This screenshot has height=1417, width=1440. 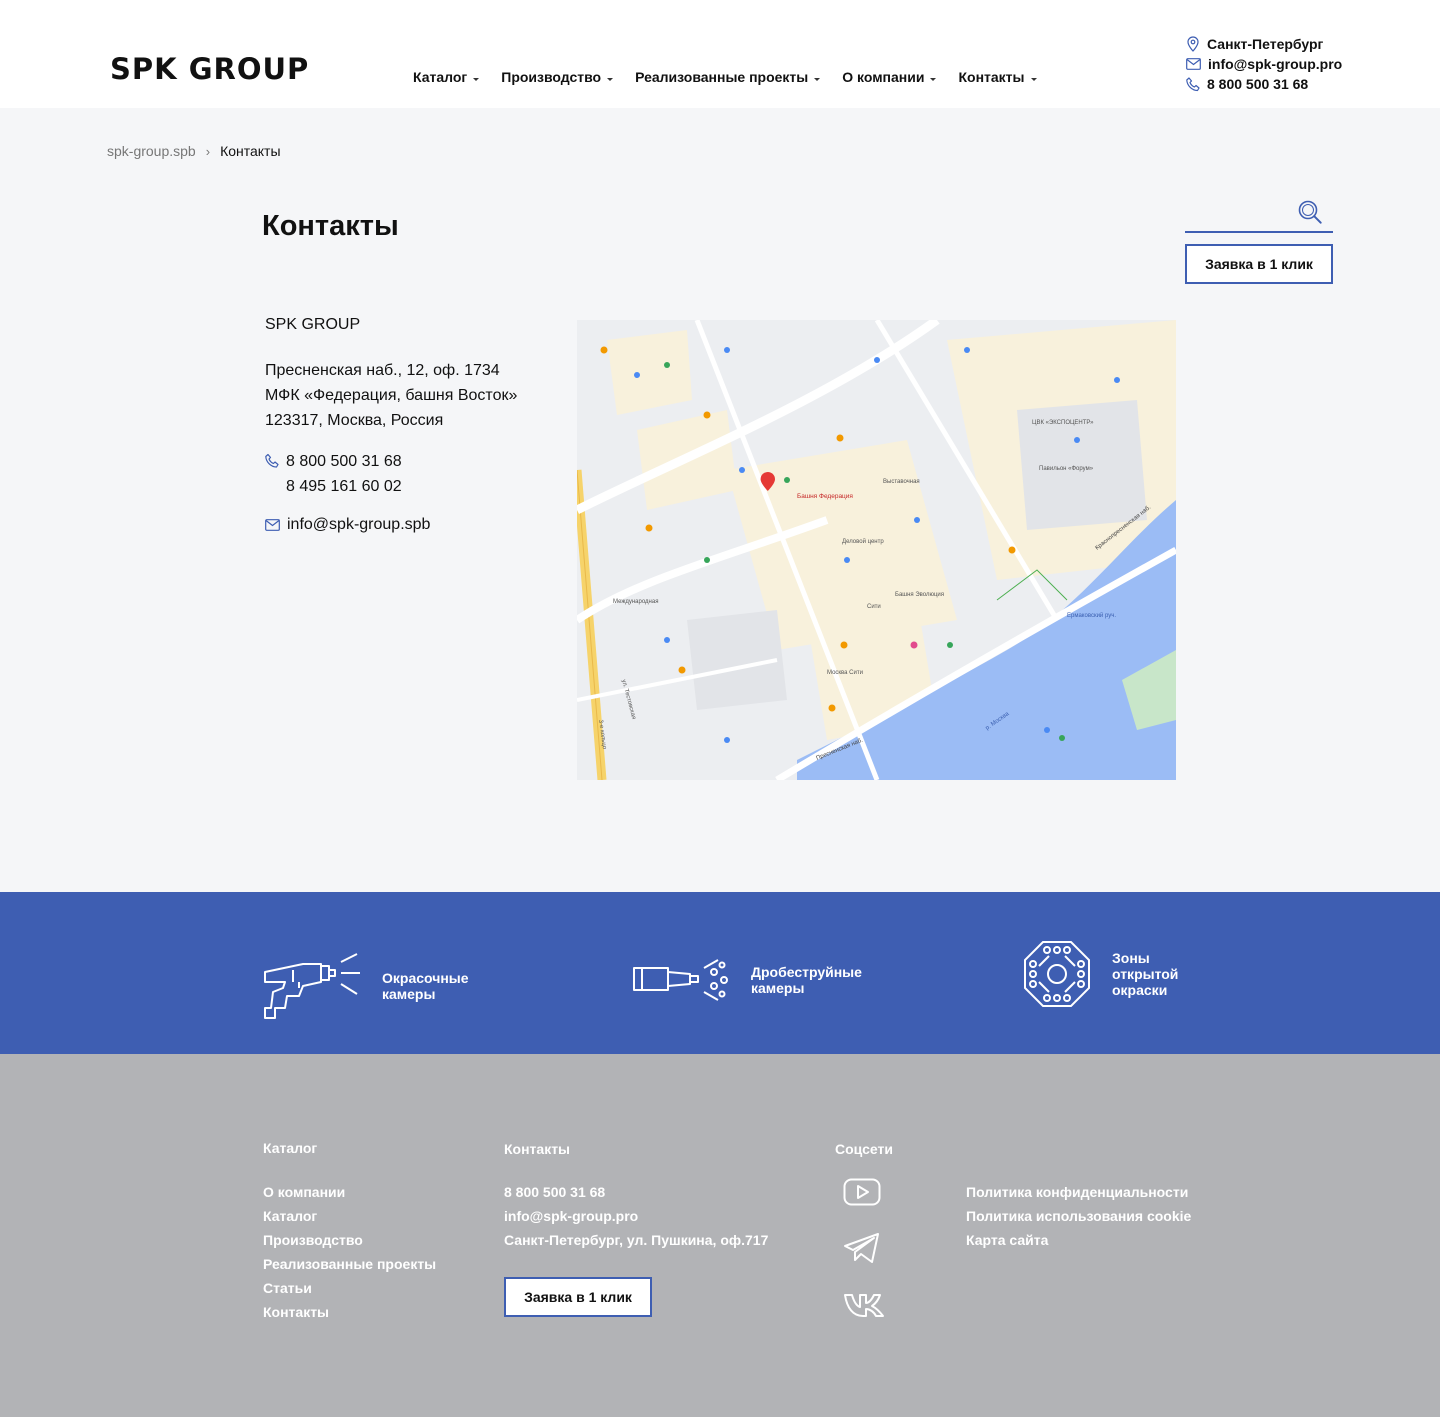 I want to click on header-phone: 8 800 500 31 68, so click(x=1264, y=84).